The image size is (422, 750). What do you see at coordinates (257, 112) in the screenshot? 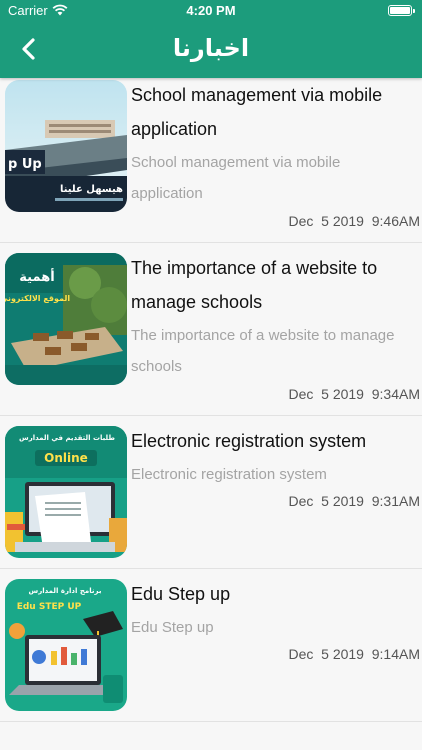
I see `news-title: School management via mobile application` at bounding box center [257, 112].